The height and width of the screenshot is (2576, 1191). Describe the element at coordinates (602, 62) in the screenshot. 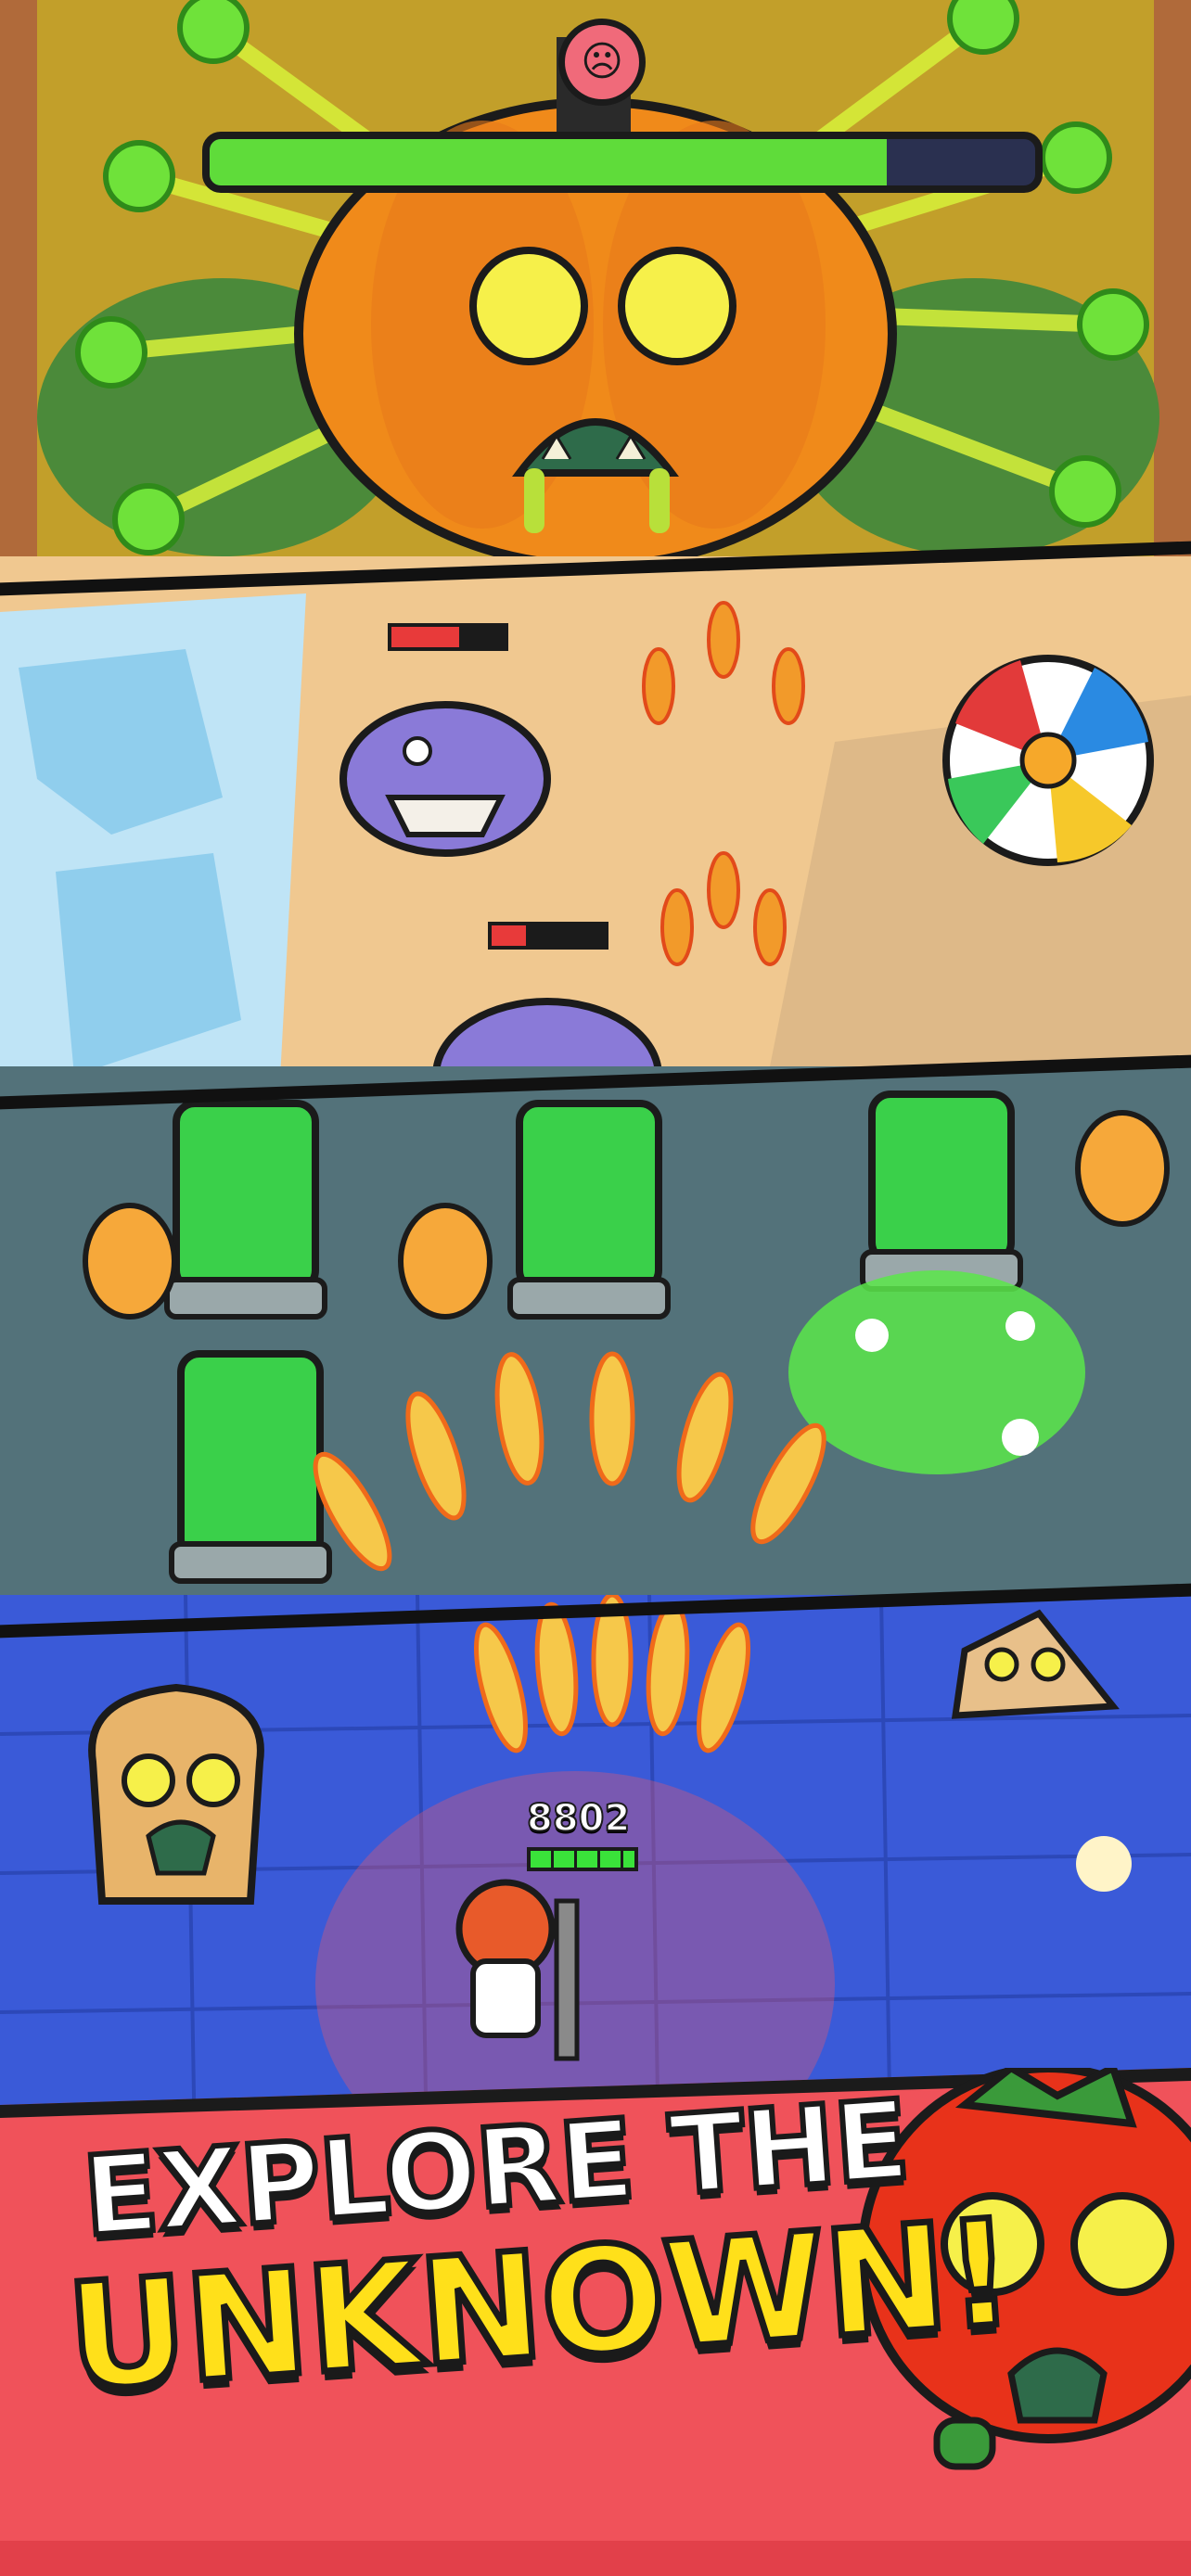

I see `angry-face-icon: ☹` at that location.